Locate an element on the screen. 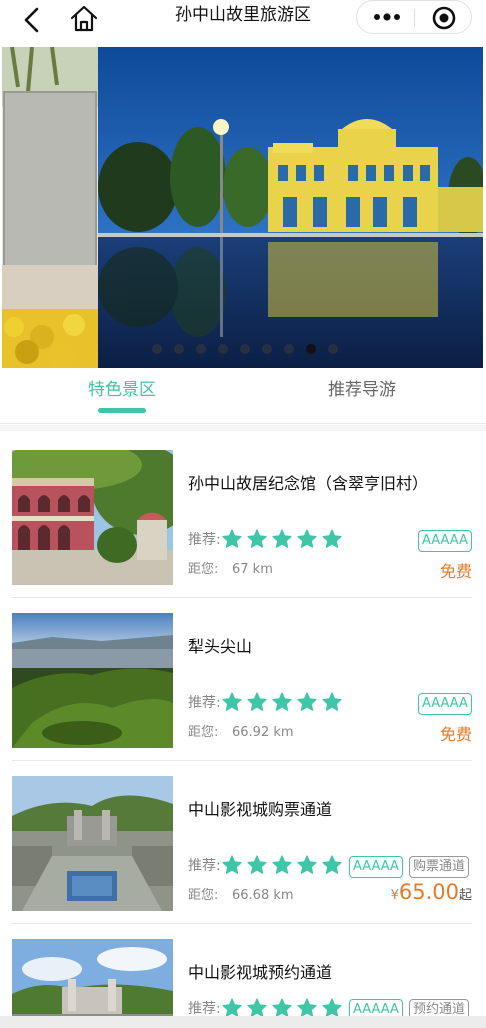  bottom-safe-area is located at coordinates (243, 1022).